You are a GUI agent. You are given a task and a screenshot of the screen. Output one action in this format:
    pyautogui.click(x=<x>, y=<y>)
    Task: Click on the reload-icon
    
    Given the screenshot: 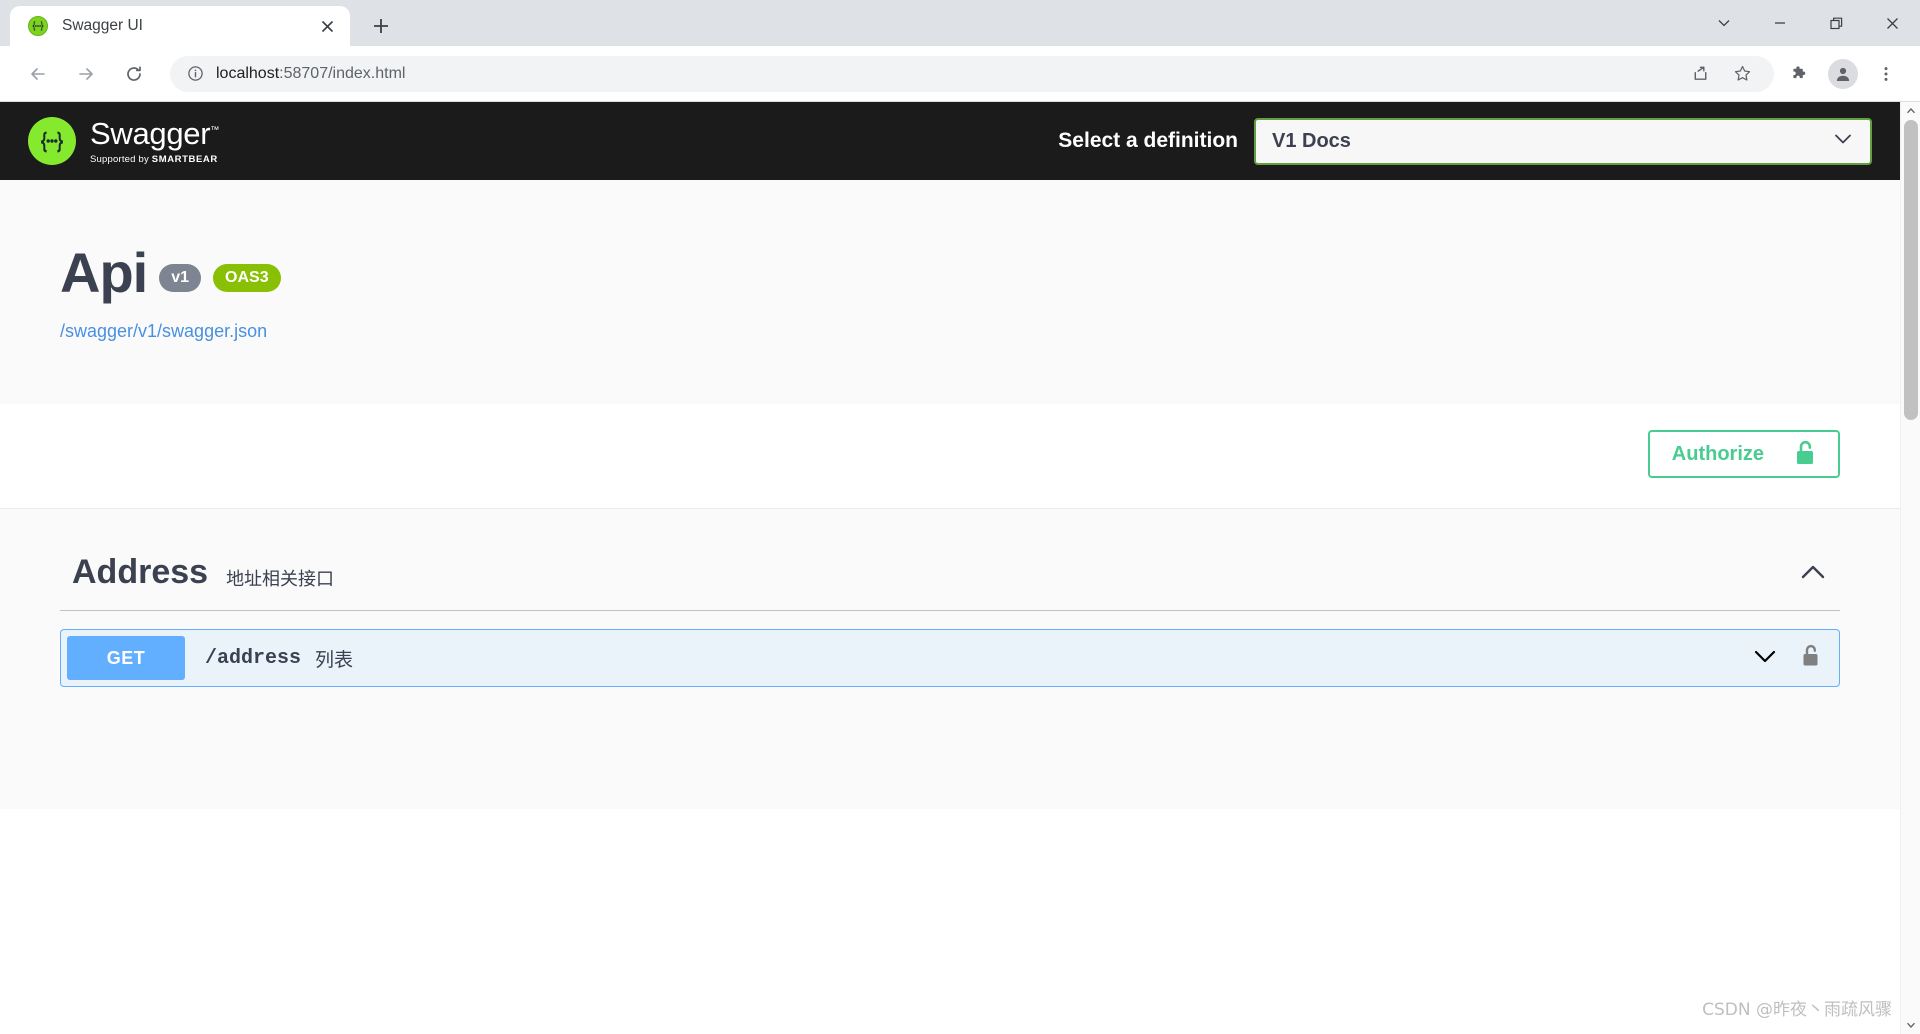 What is the action you would take?
    pyautogui.click(x=134, y=73)
    